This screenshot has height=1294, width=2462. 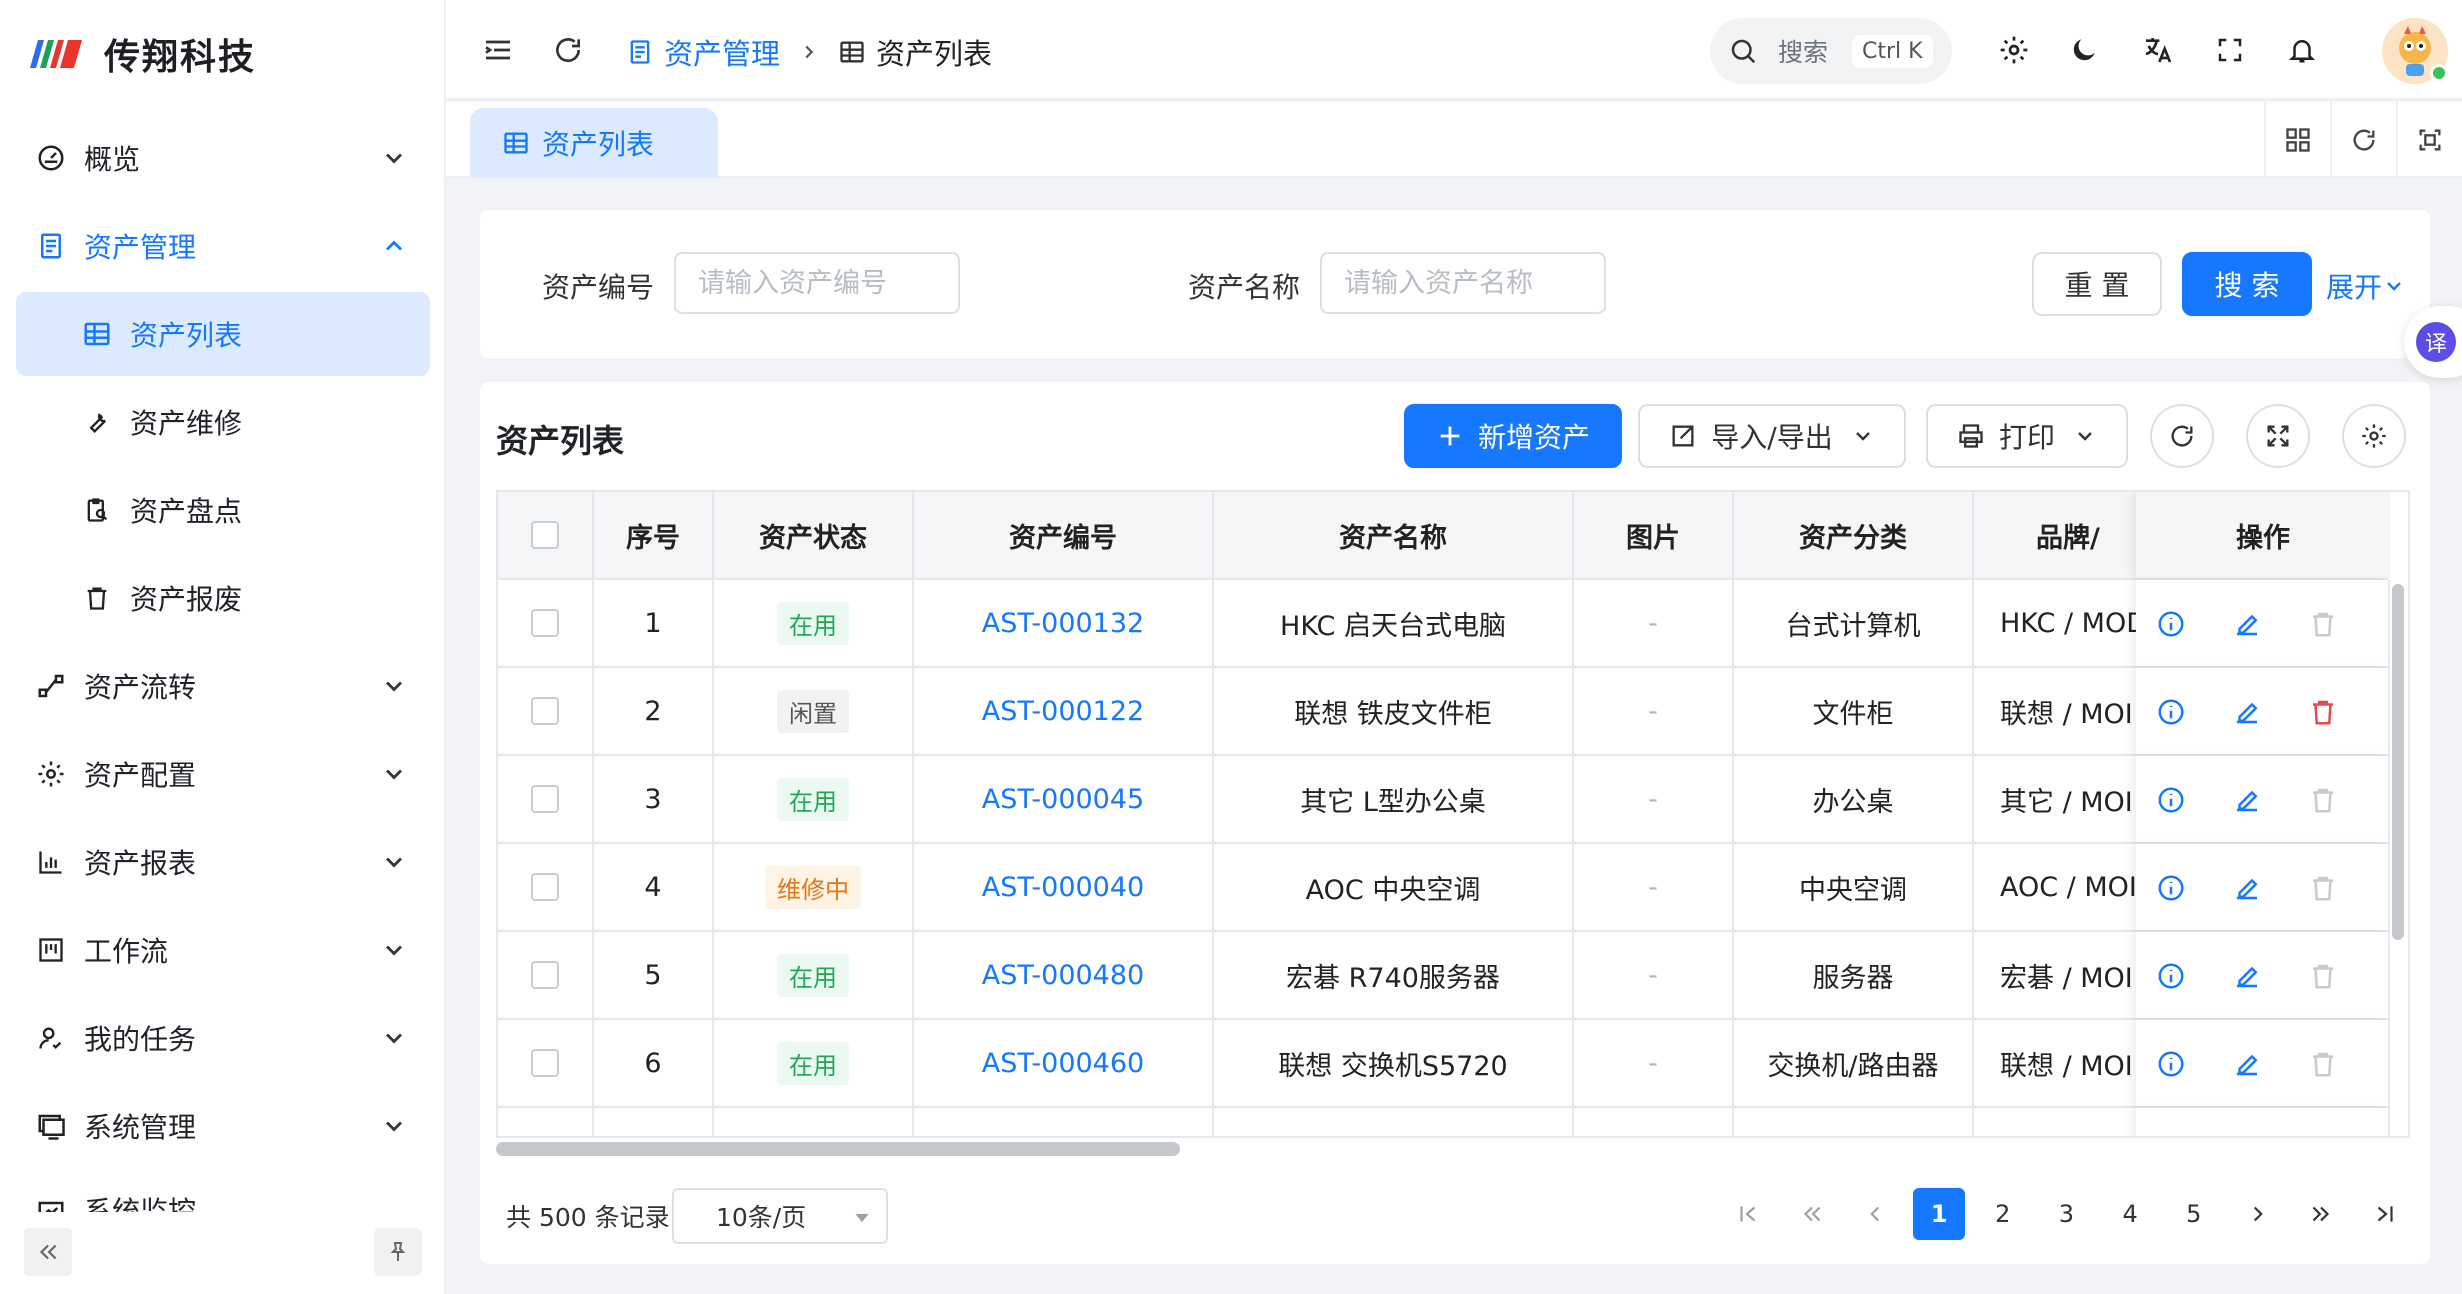 What do you see at coordinates (2097, 284) in the screenshot?
I see `reset-button: 重 置` at bounding box center [2097, 284].